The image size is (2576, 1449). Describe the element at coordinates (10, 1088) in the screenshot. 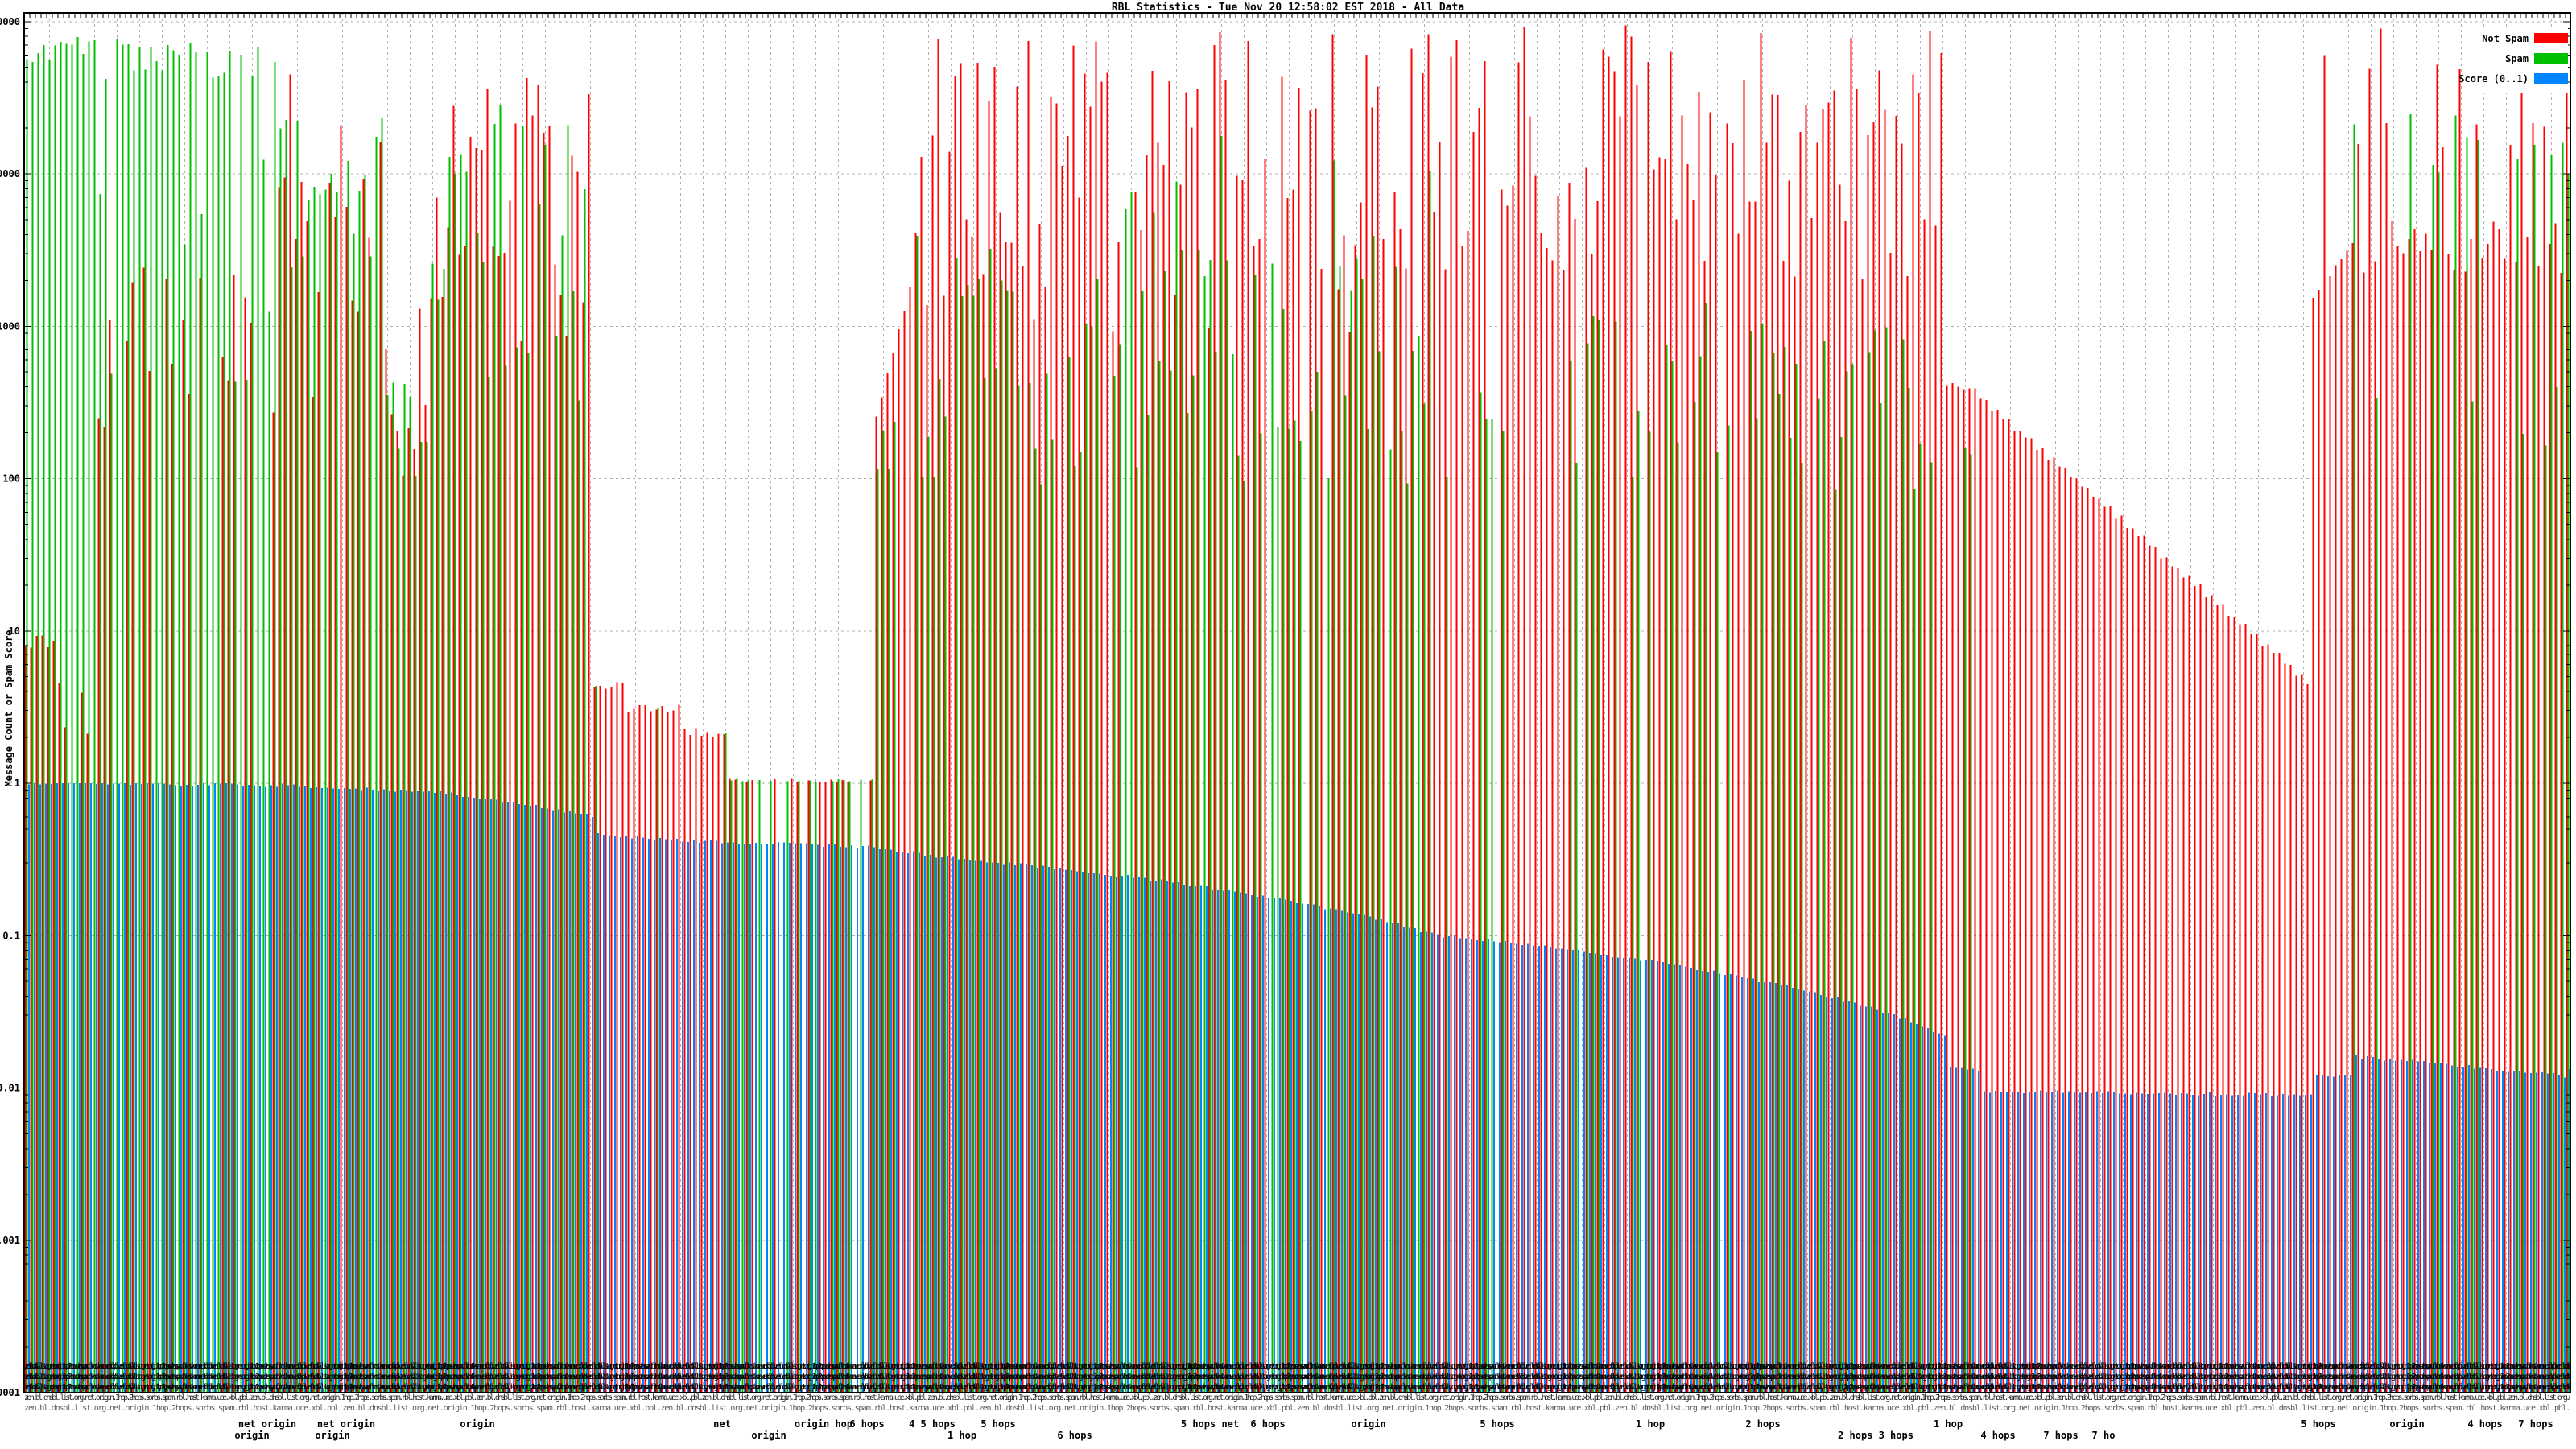

I see `svg-text: 0.01` at that location.